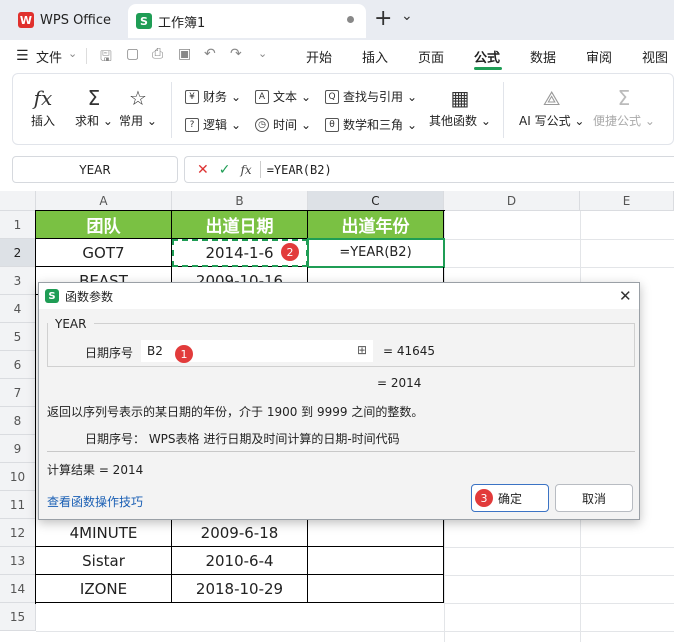 Image resolution: width=674 pixels, height=642 pixels. I want to click on menu-data: 数据, so click(543, 56).